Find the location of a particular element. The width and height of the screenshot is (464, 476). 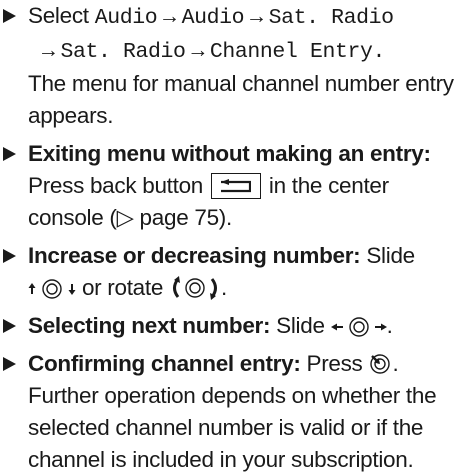

increase-decrease-rotate-text: or rotate is located at coordinates (122, 287).